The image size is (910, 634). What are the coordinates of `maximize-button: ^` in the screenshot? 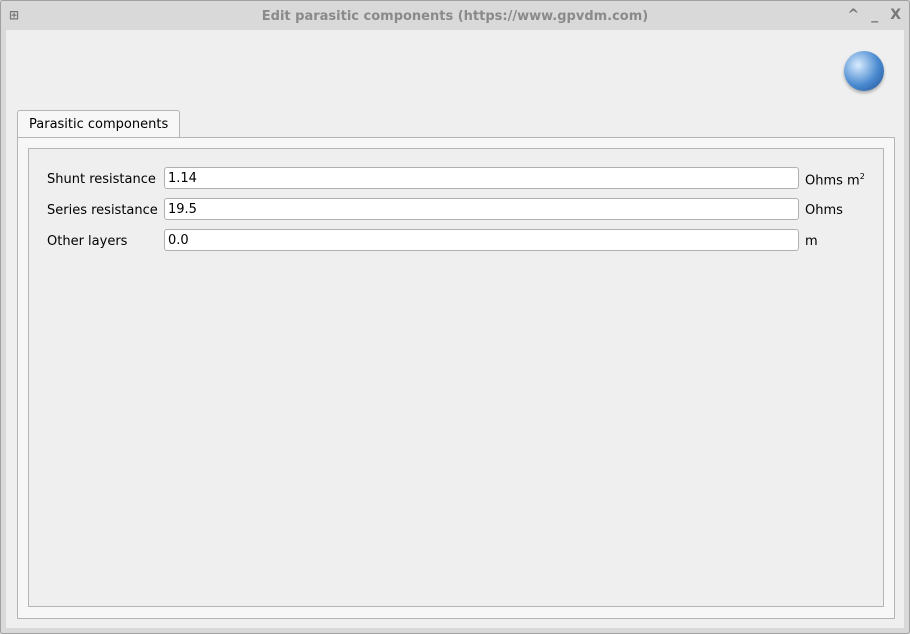 It's located at (853, 15).